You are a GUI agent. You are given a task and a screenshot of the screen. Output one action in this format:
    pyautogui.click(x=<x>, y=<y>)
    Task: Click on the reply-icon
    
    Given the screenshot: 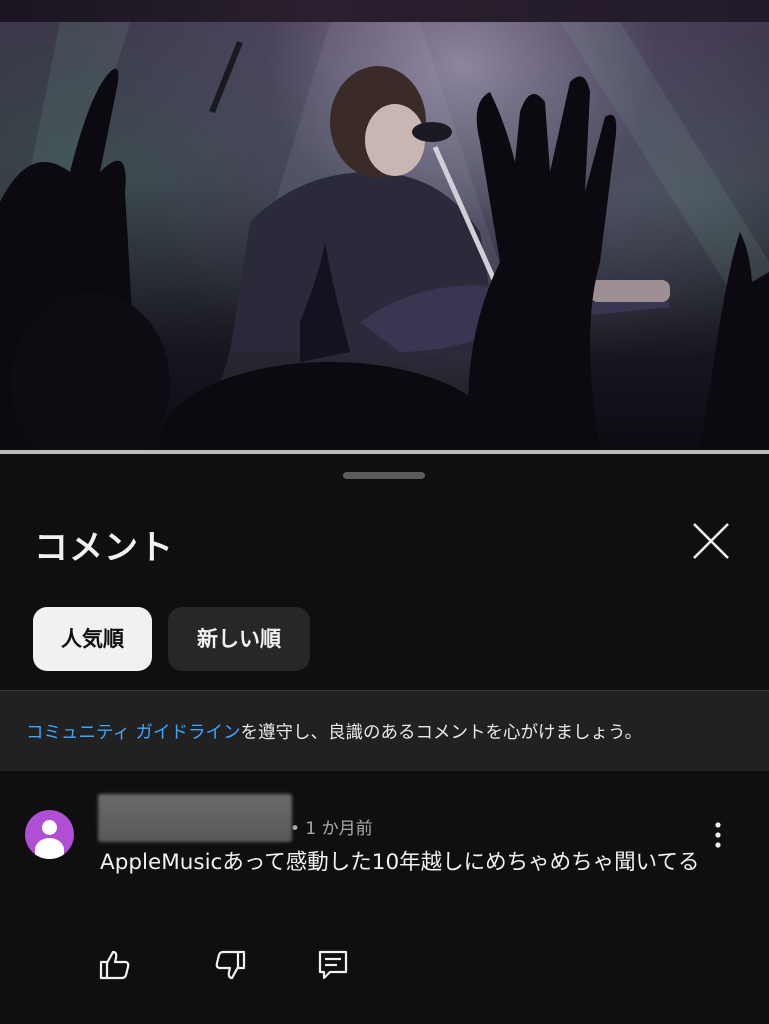 What is the action you would take?
    pyautogui.click(x=333, y=965)
    